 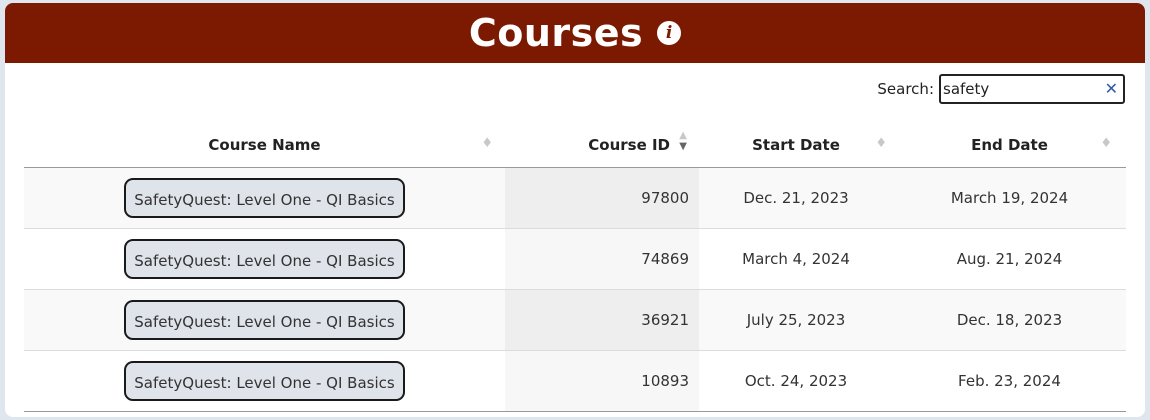 I want to click on column-header-label: Course ID, so click(x=629, y=145).